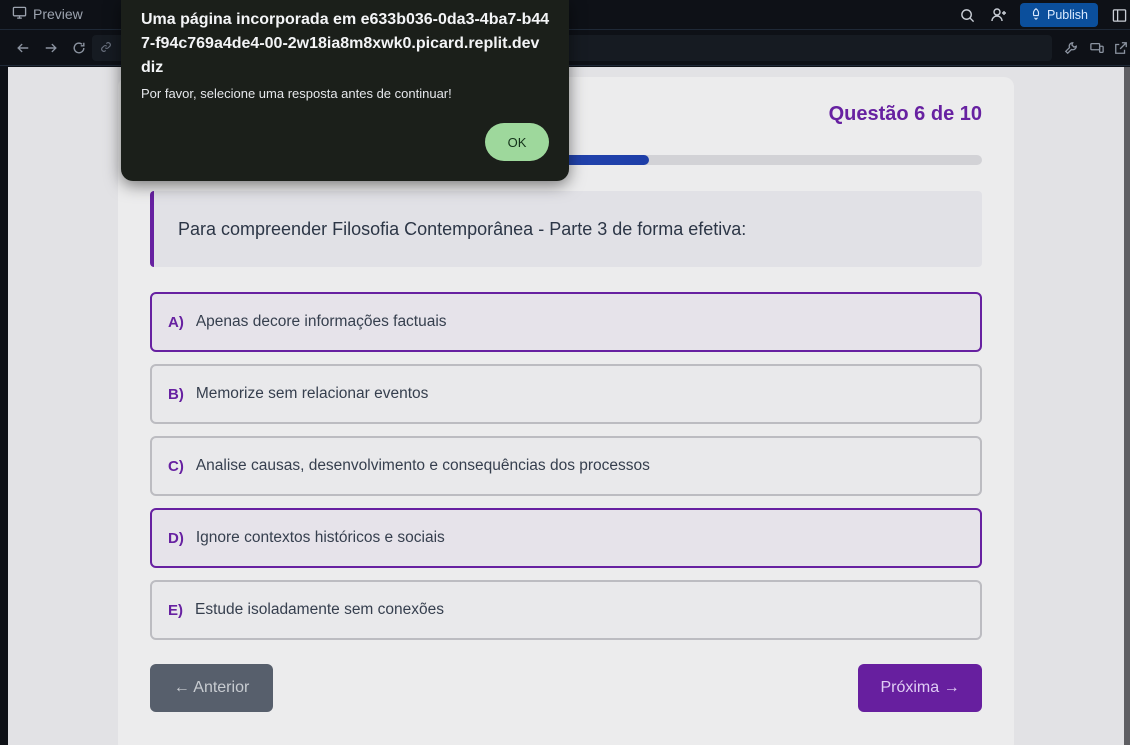 The width and height of the screenshot is (1130, 745). Describe the element at coordinates (1067, 15) in the screenshot. I see `publish-label: Publish` at that location.